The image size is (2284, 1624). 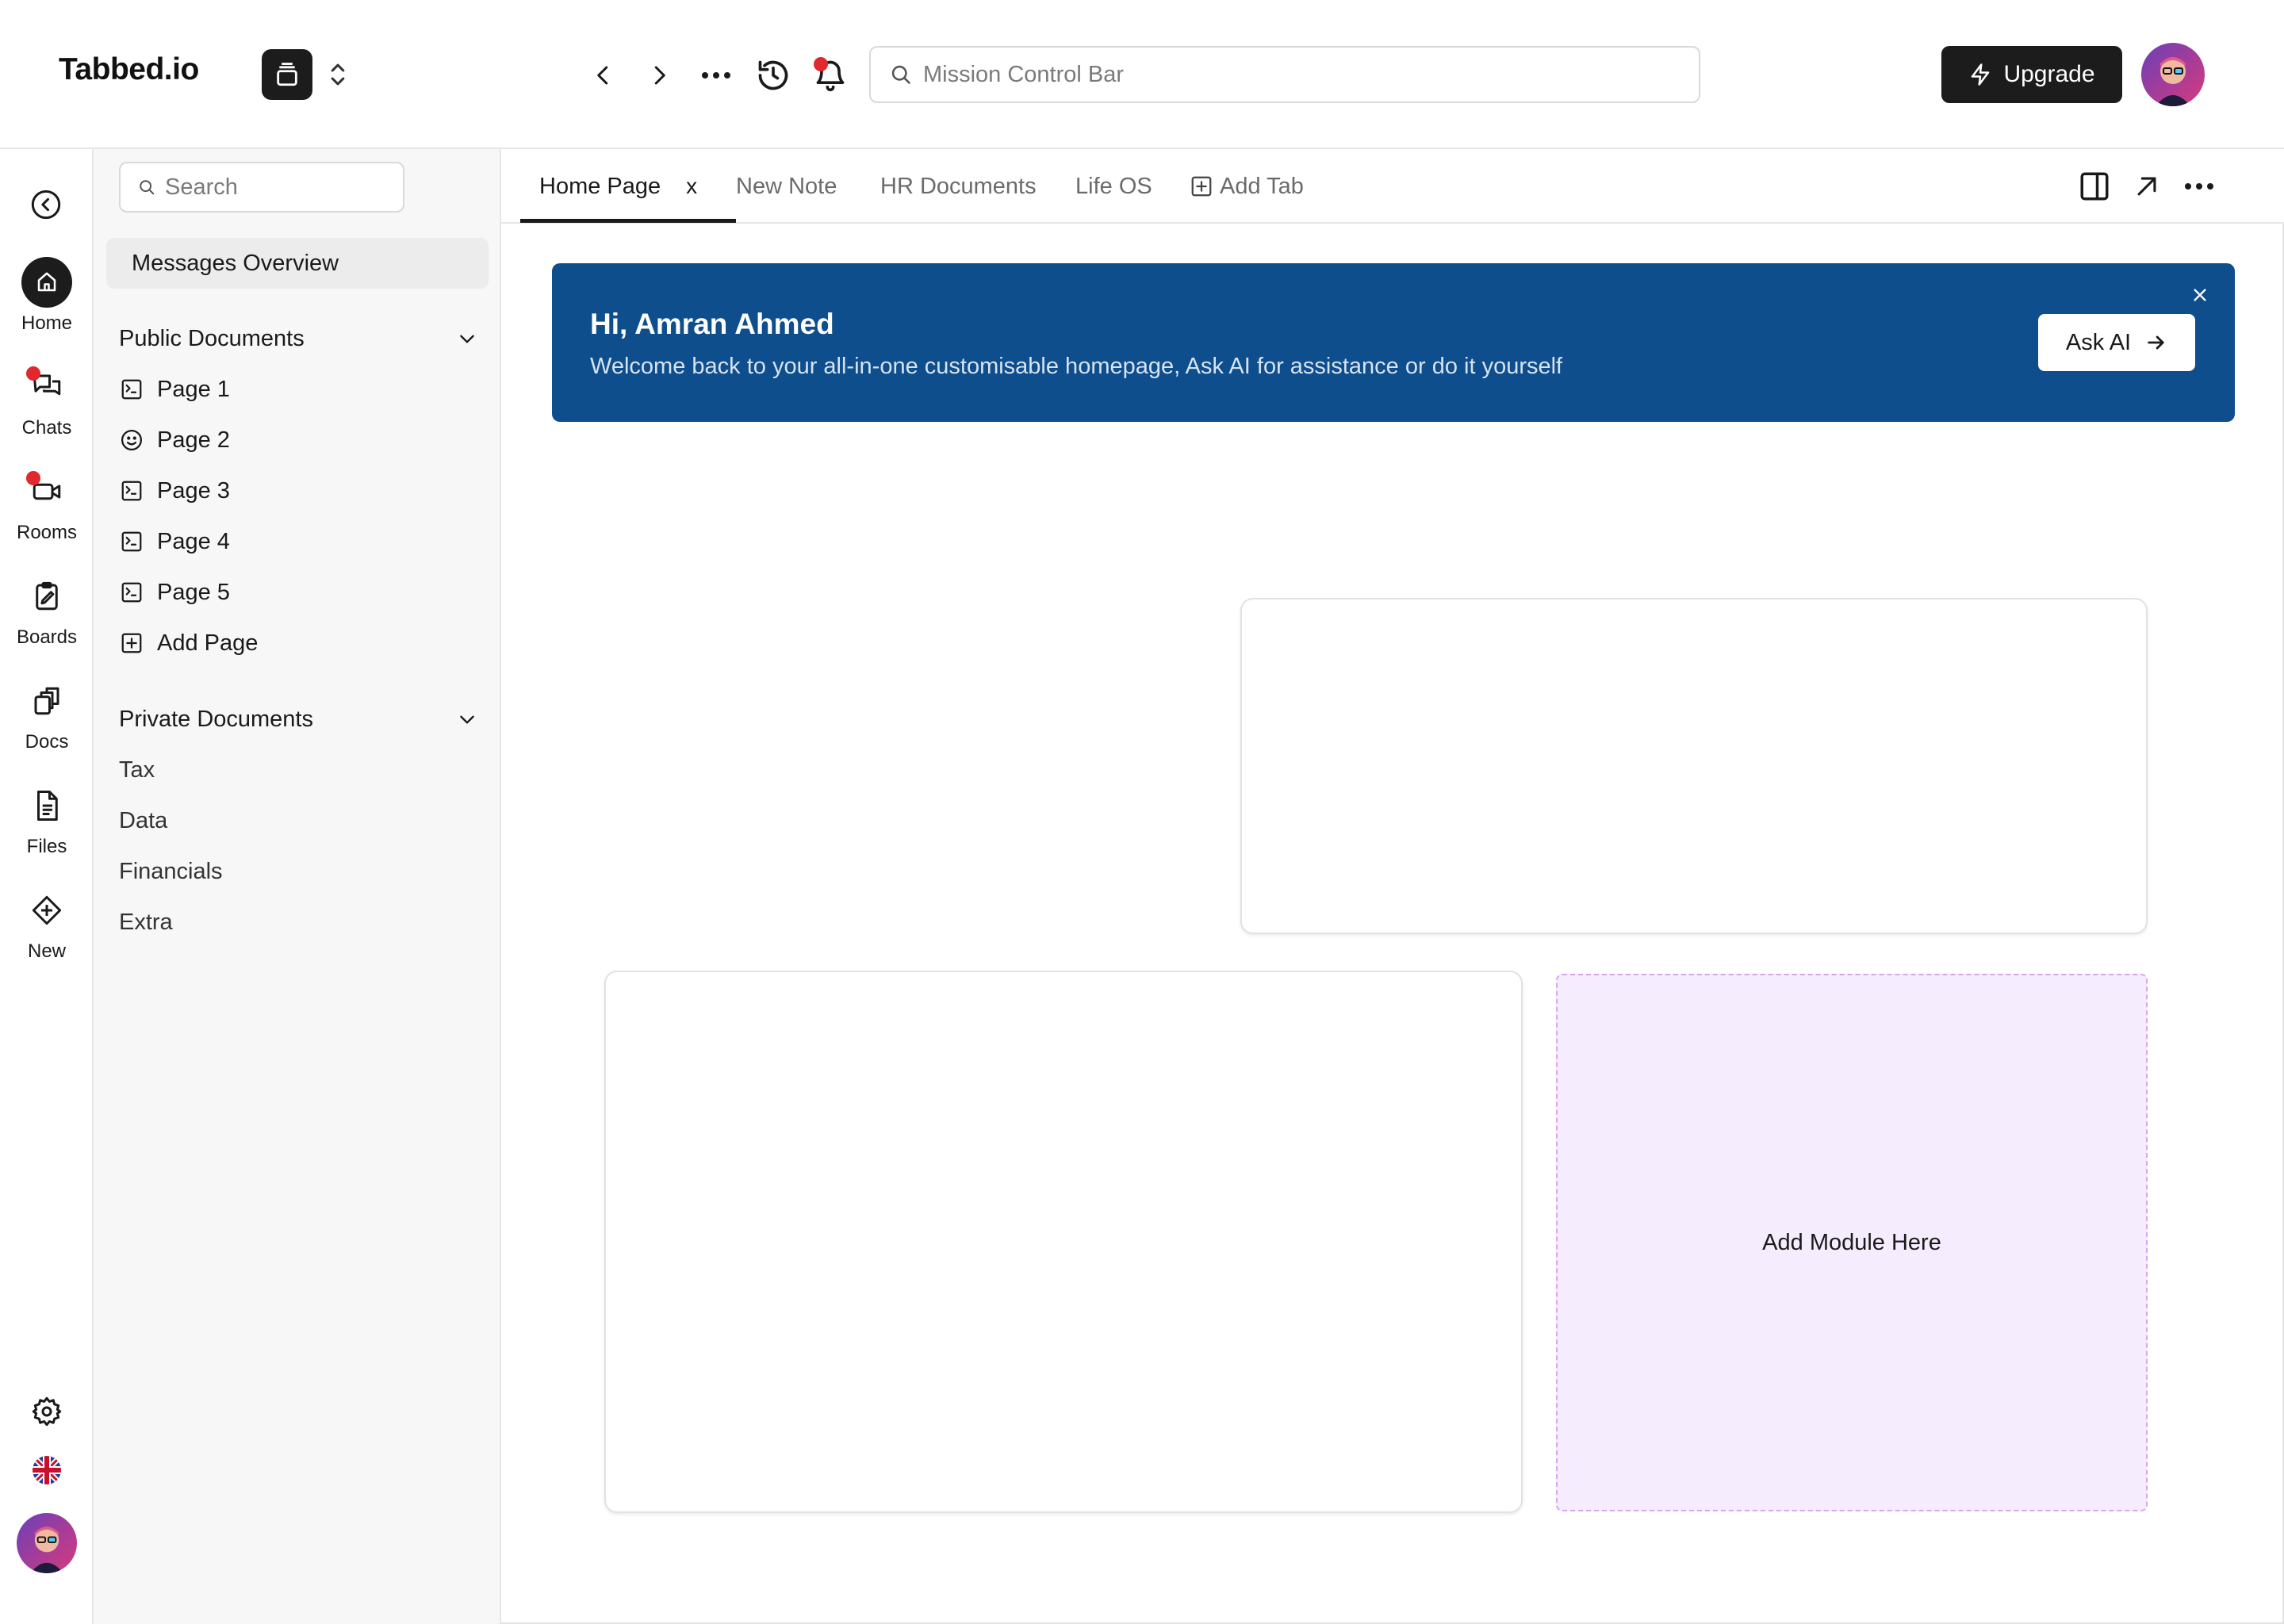 I want to click on sidebar-item-page-3: Page 3, so click(x=174, y=491).